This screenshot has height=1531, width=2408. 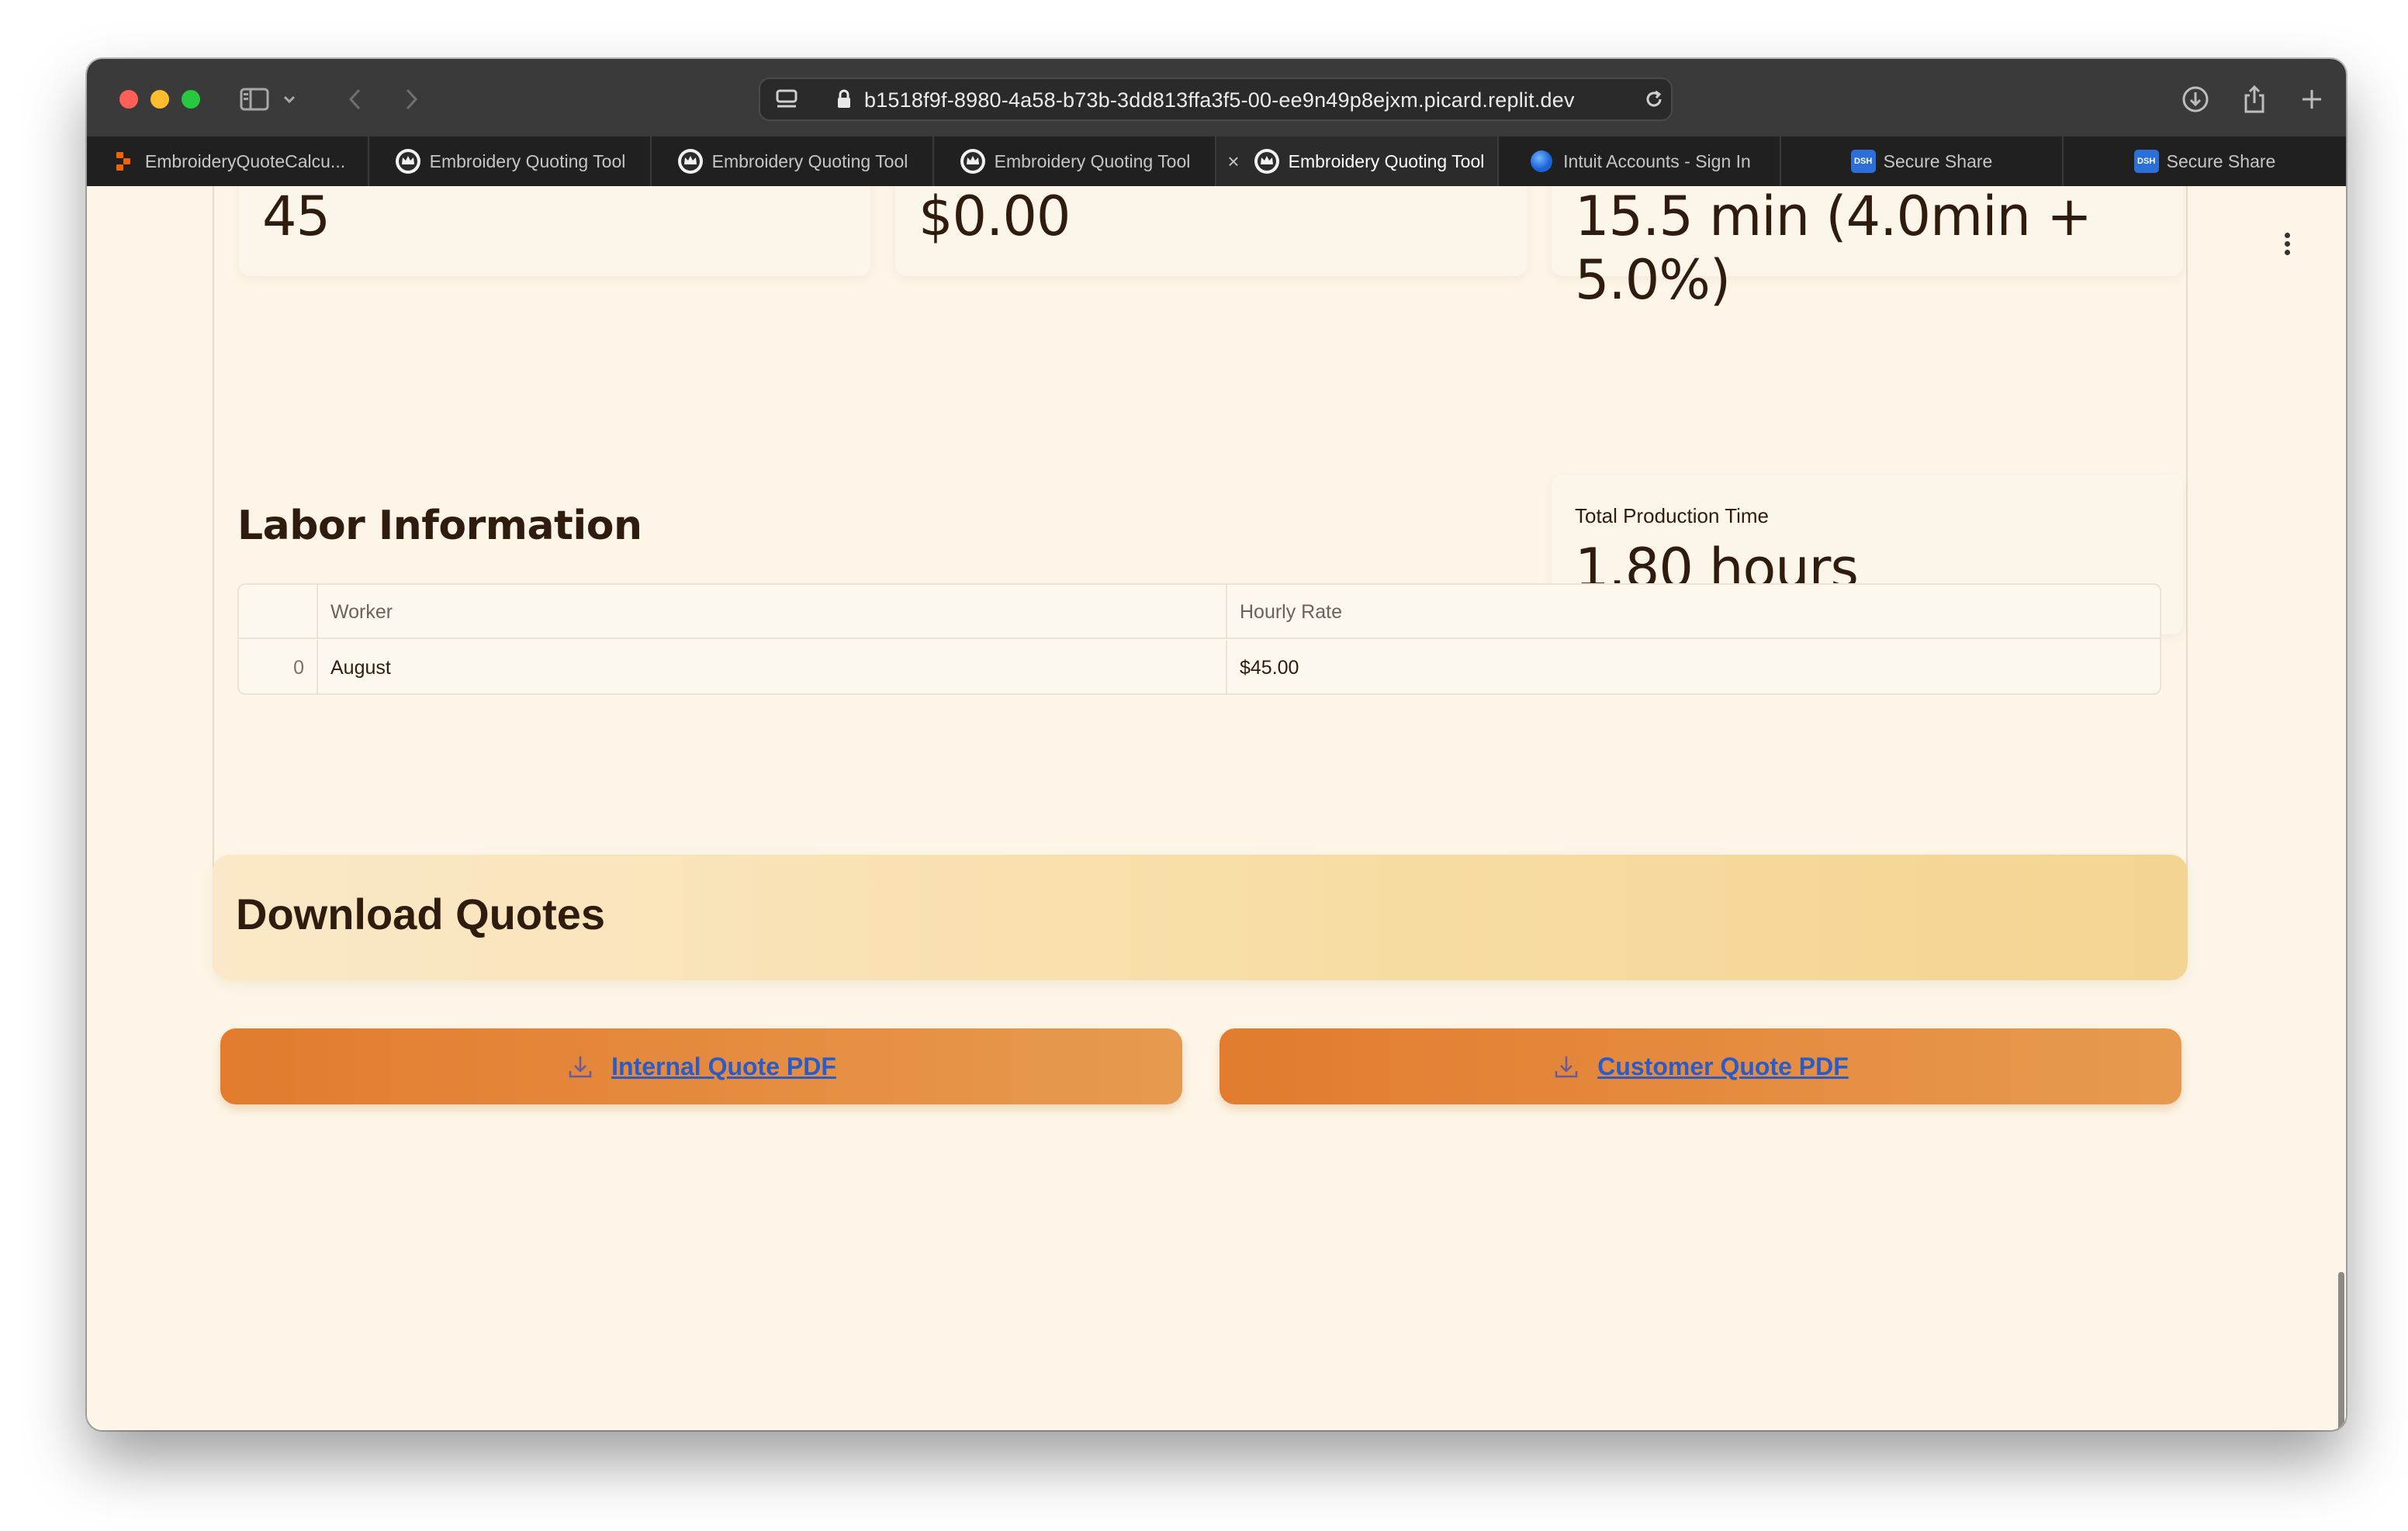 I want to click on download-quotes-banner: Download Quotes, so click(x=1201, y=917).